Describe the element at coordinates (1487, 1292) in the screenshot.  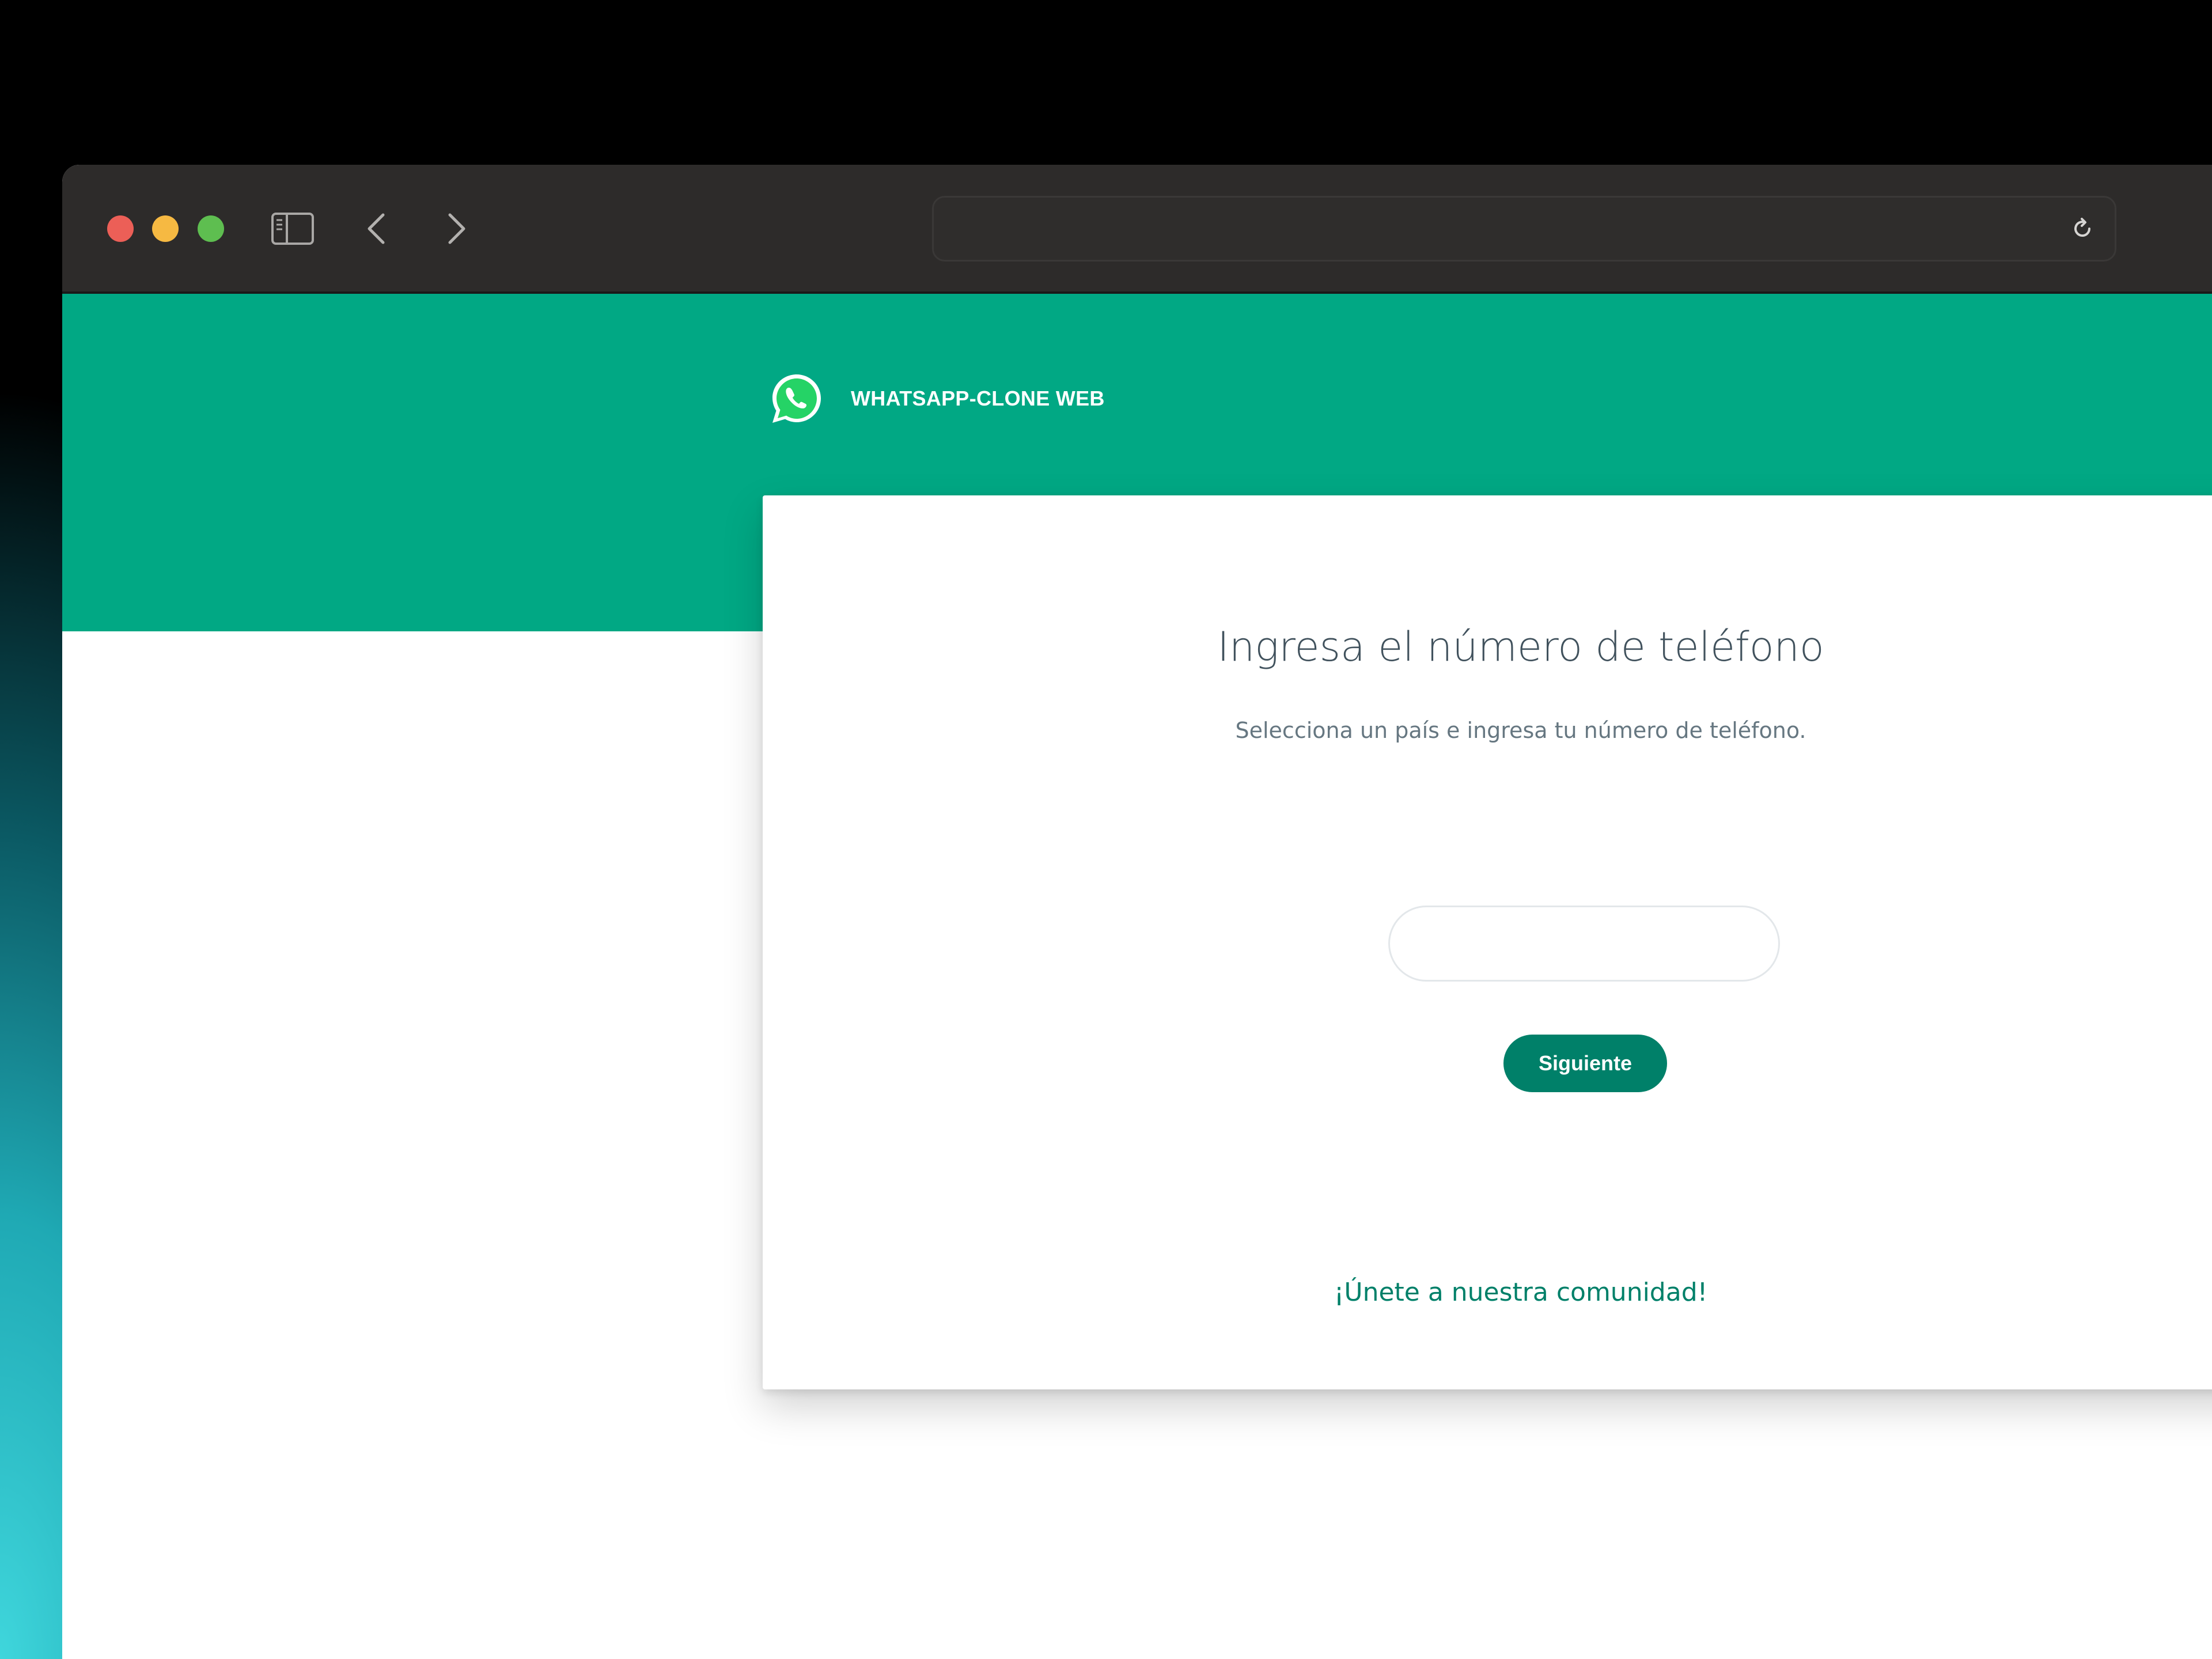
I see `community-link: ¡Únete a nuestra comunidad!` at that location.